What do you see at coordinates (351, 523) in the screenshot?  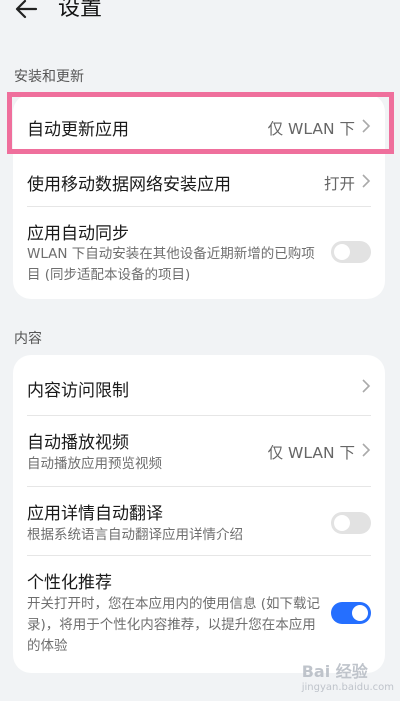 I see `auto-translate-toggle` at bounding box center [351, 523].